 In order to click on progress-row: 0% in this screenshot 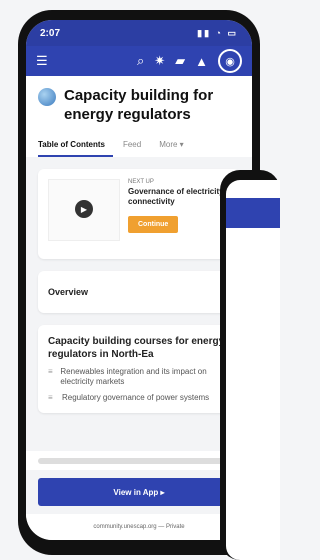, I will do `click(139, 460)`.